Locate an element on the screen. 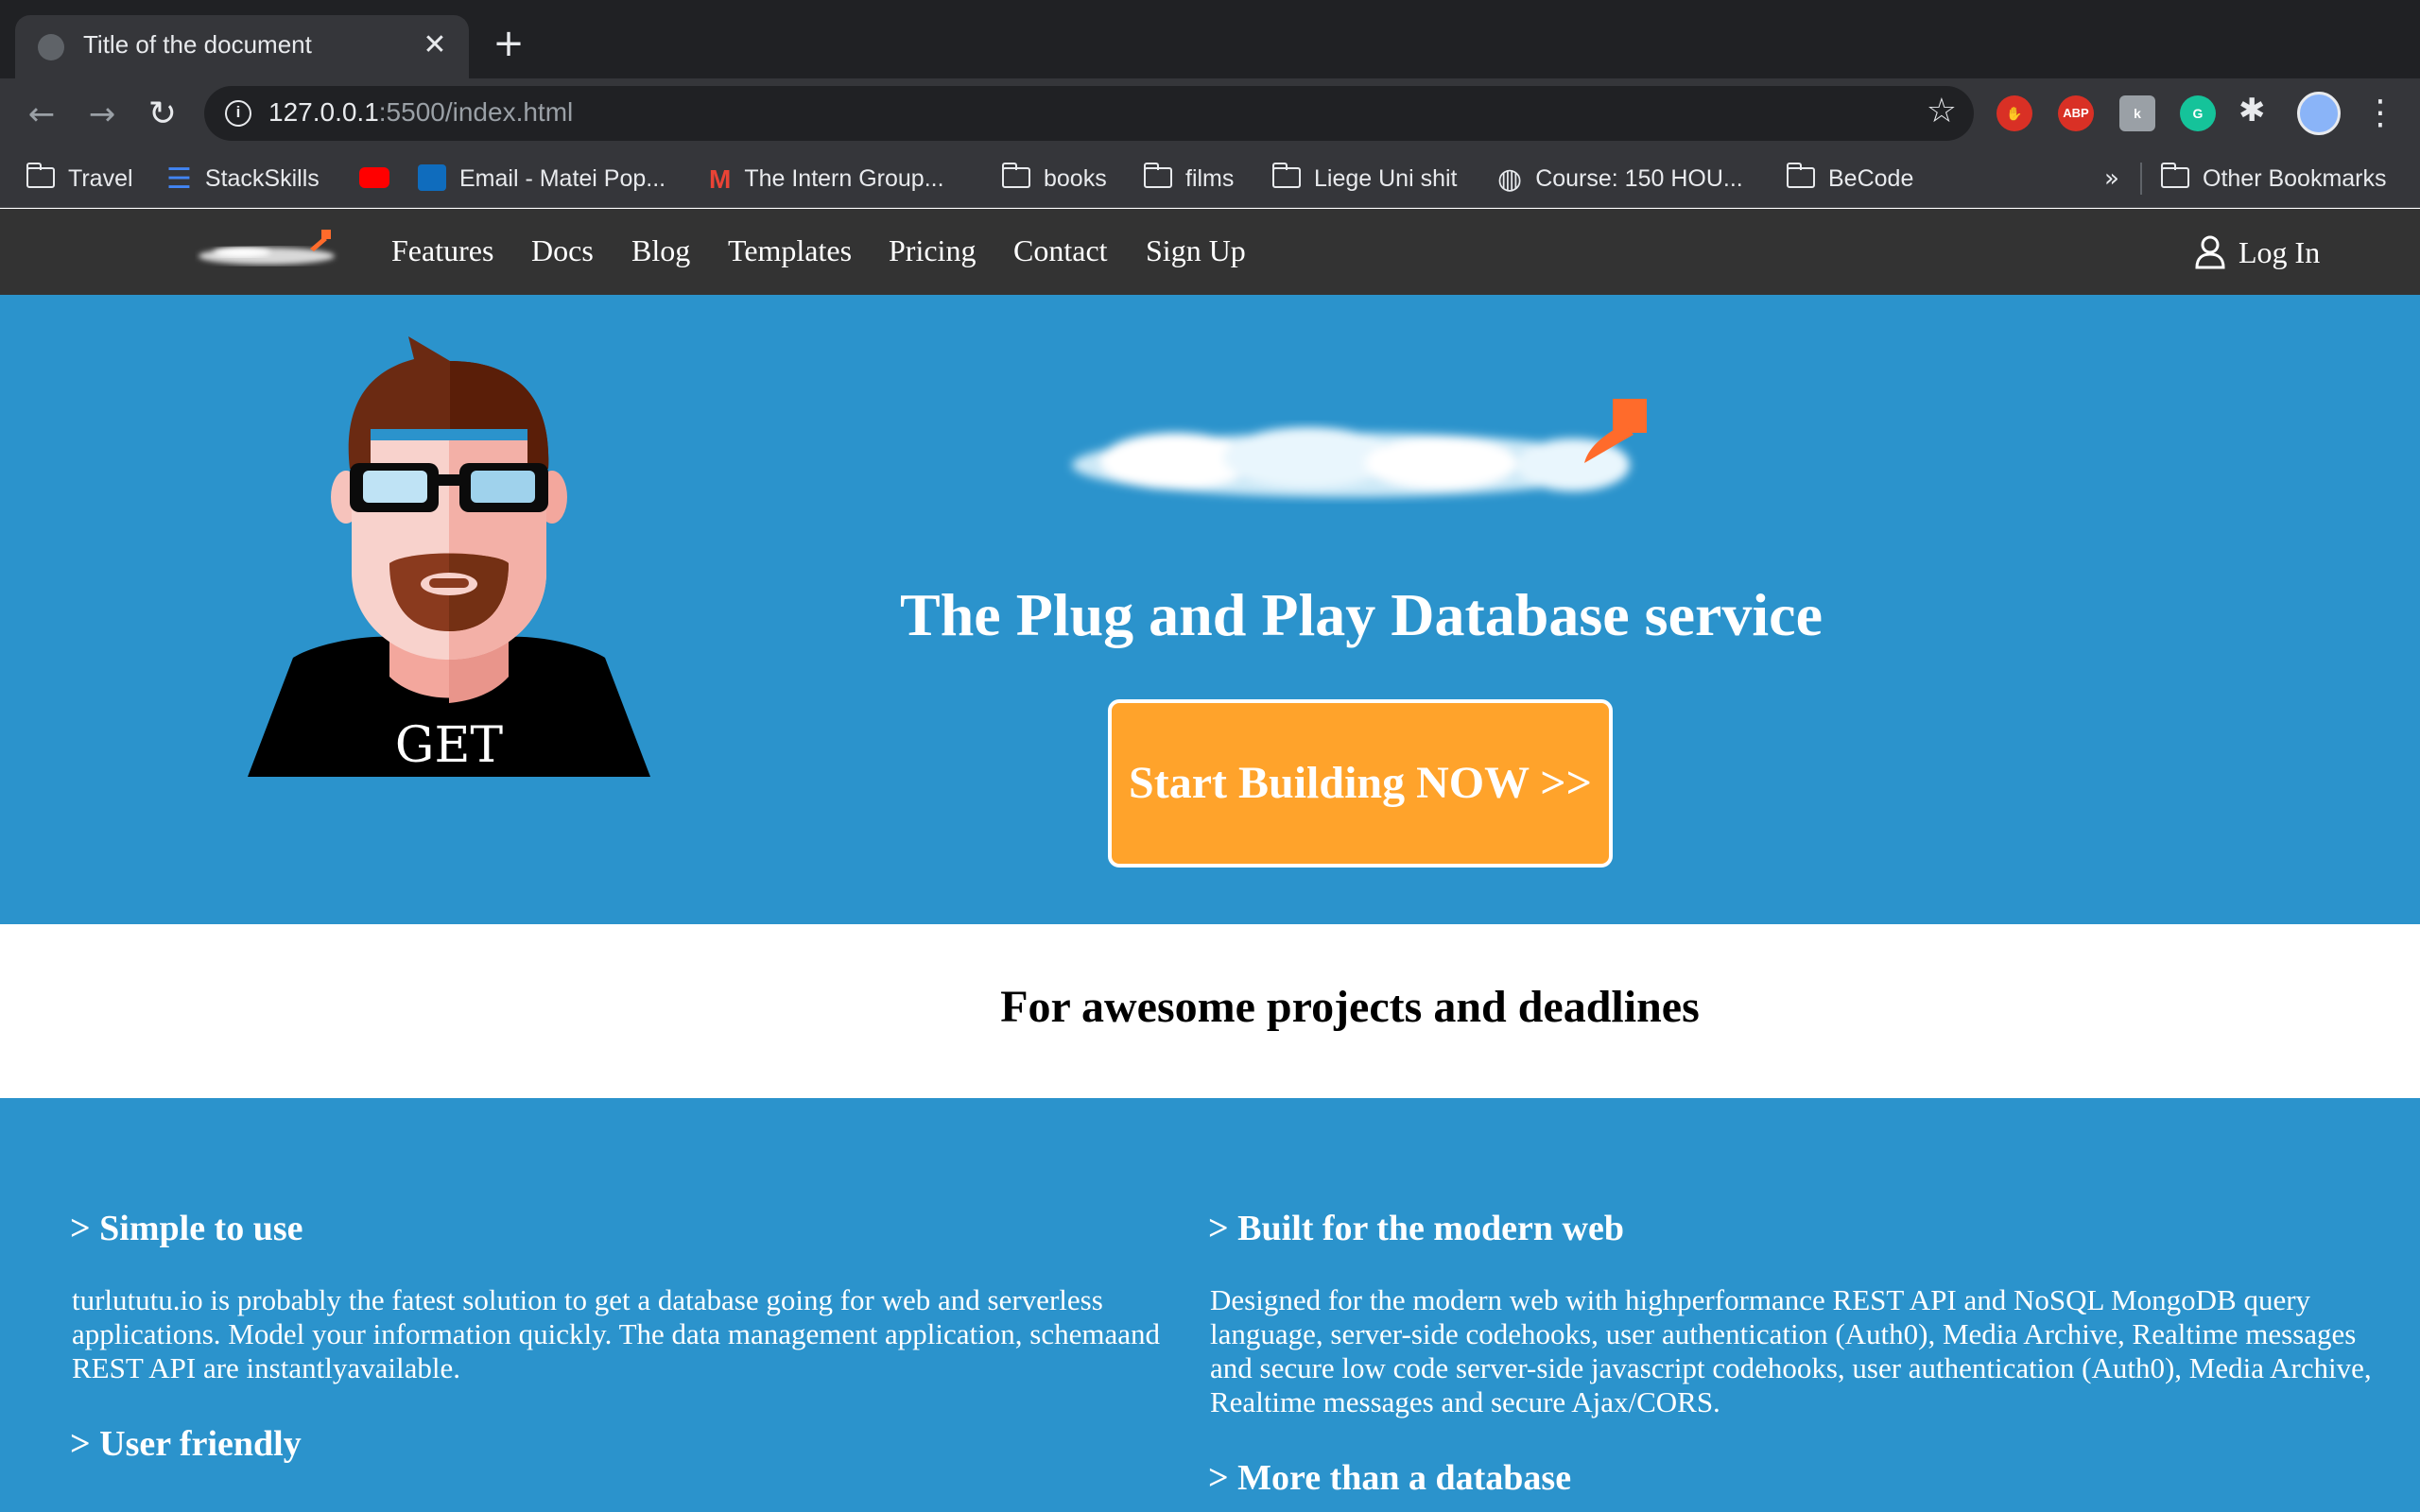 The height and width of the screenshot is (1512, 2420). info-icon: i is located at coordinates (238, 113).